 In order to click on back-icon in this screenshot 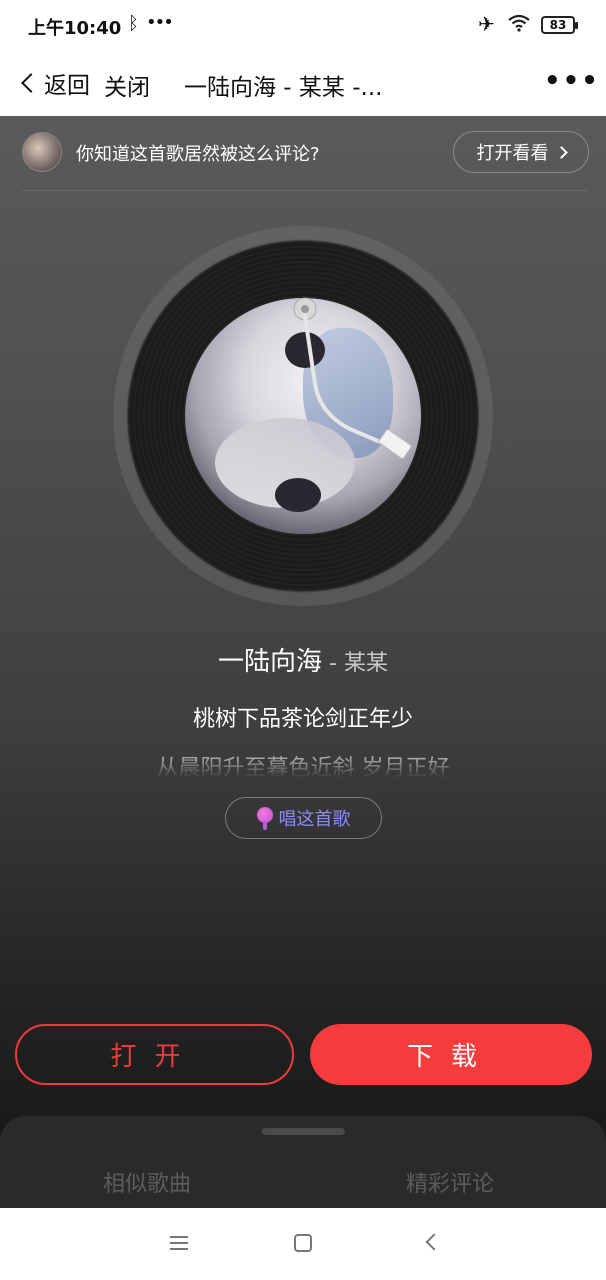, I will do `click(434, 1242)`.